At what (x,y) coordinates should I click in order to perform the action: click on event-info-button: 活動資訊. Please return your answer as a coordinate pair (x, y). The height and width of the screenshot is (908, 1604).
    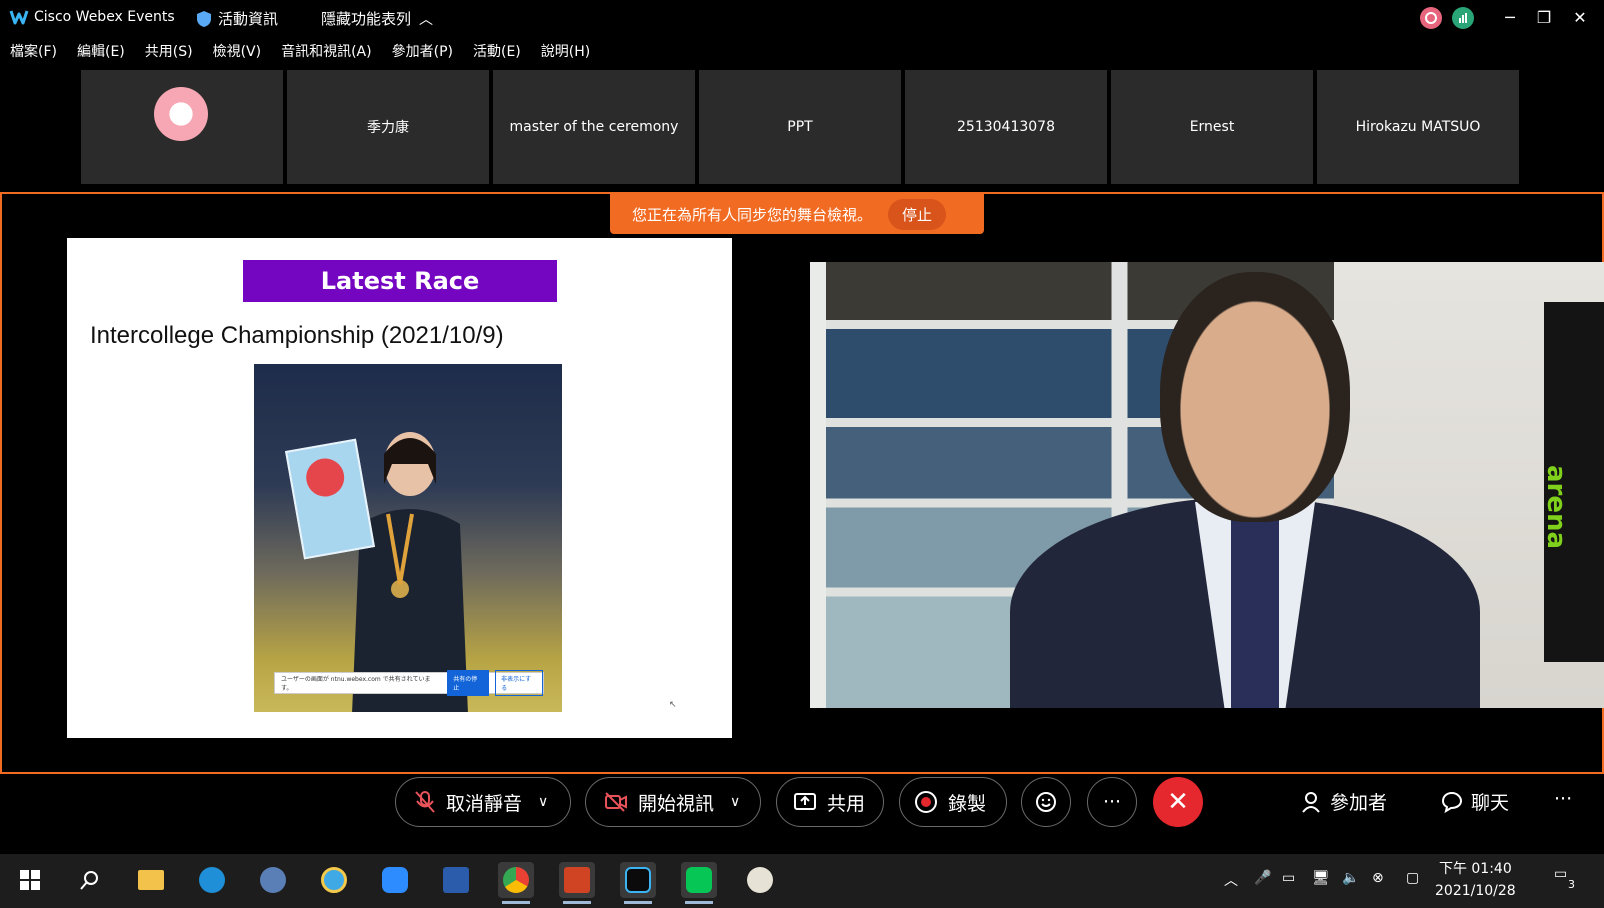
    Looking at the image, I should click on (237, 18).